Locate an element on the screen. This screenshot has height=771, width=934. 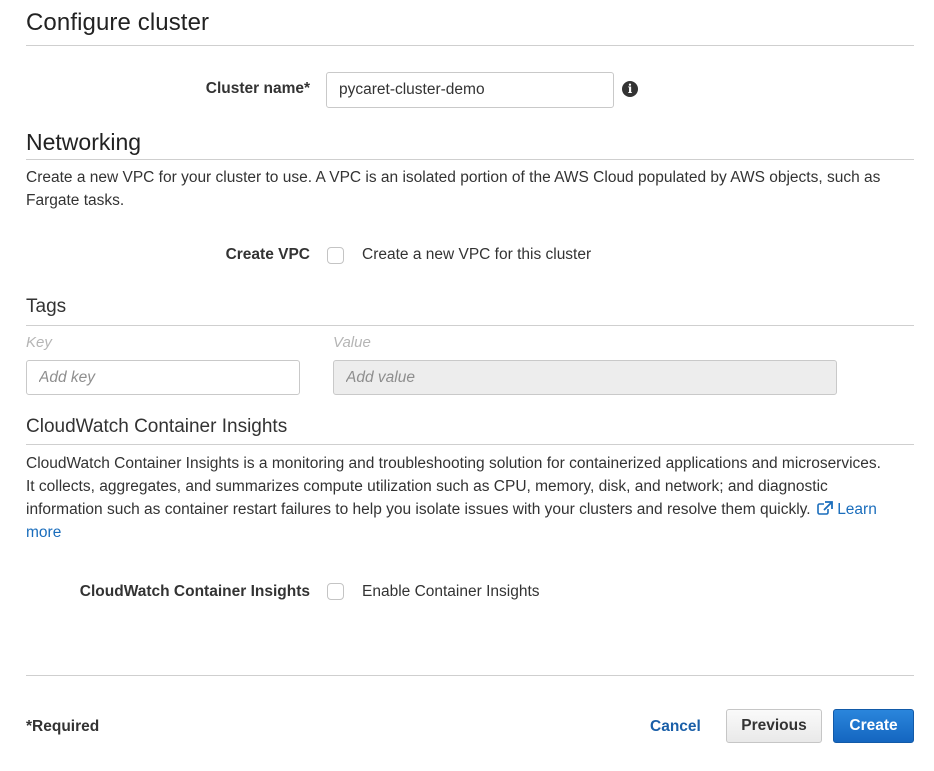
external-link-icon is located at coordinates (825, 508).